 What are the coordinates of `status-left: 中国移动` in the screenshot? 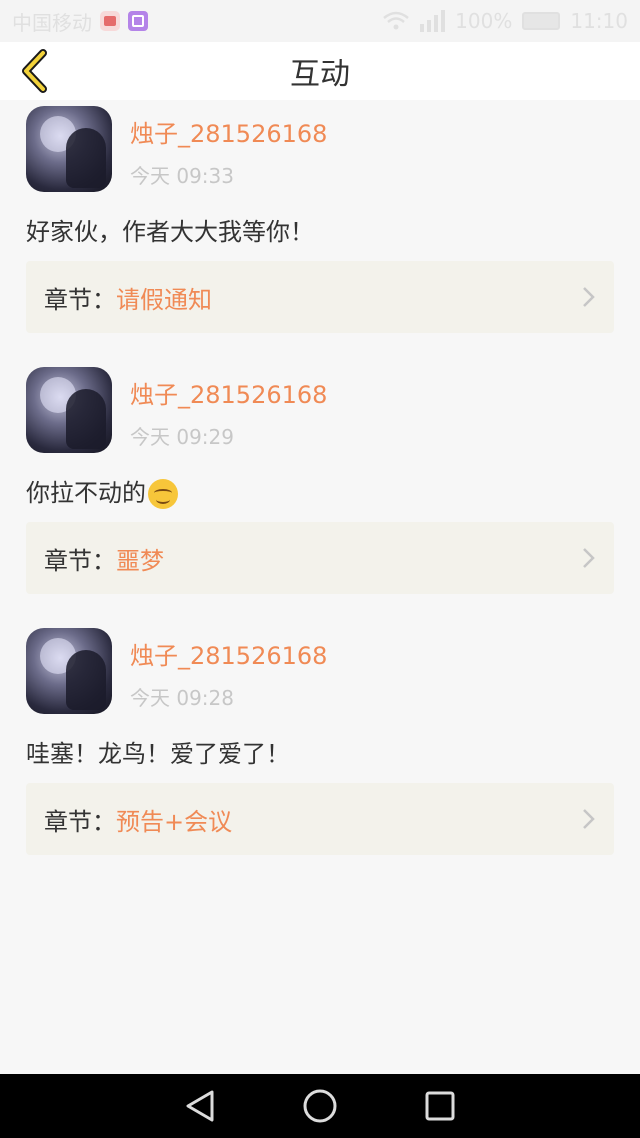 It's located at (80, 21).